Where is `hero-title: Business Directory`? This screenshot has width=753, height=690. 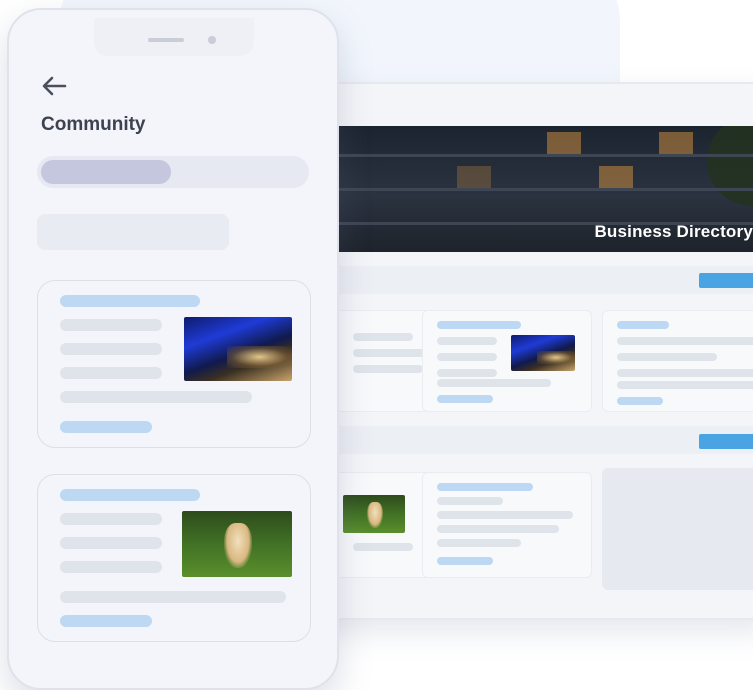
hero-title: Business Directory is located at coordinates (673, 231).